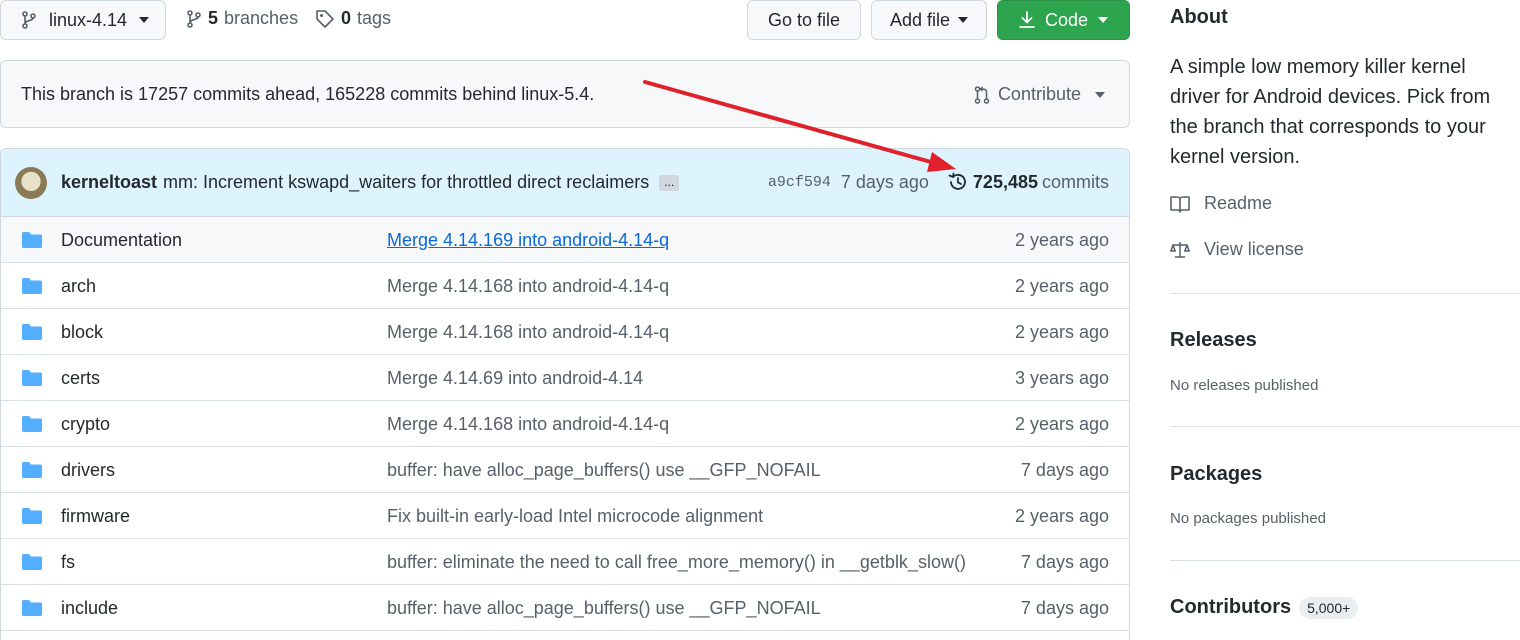  I want to click on packages-title: Packages, so click(1216, 474).